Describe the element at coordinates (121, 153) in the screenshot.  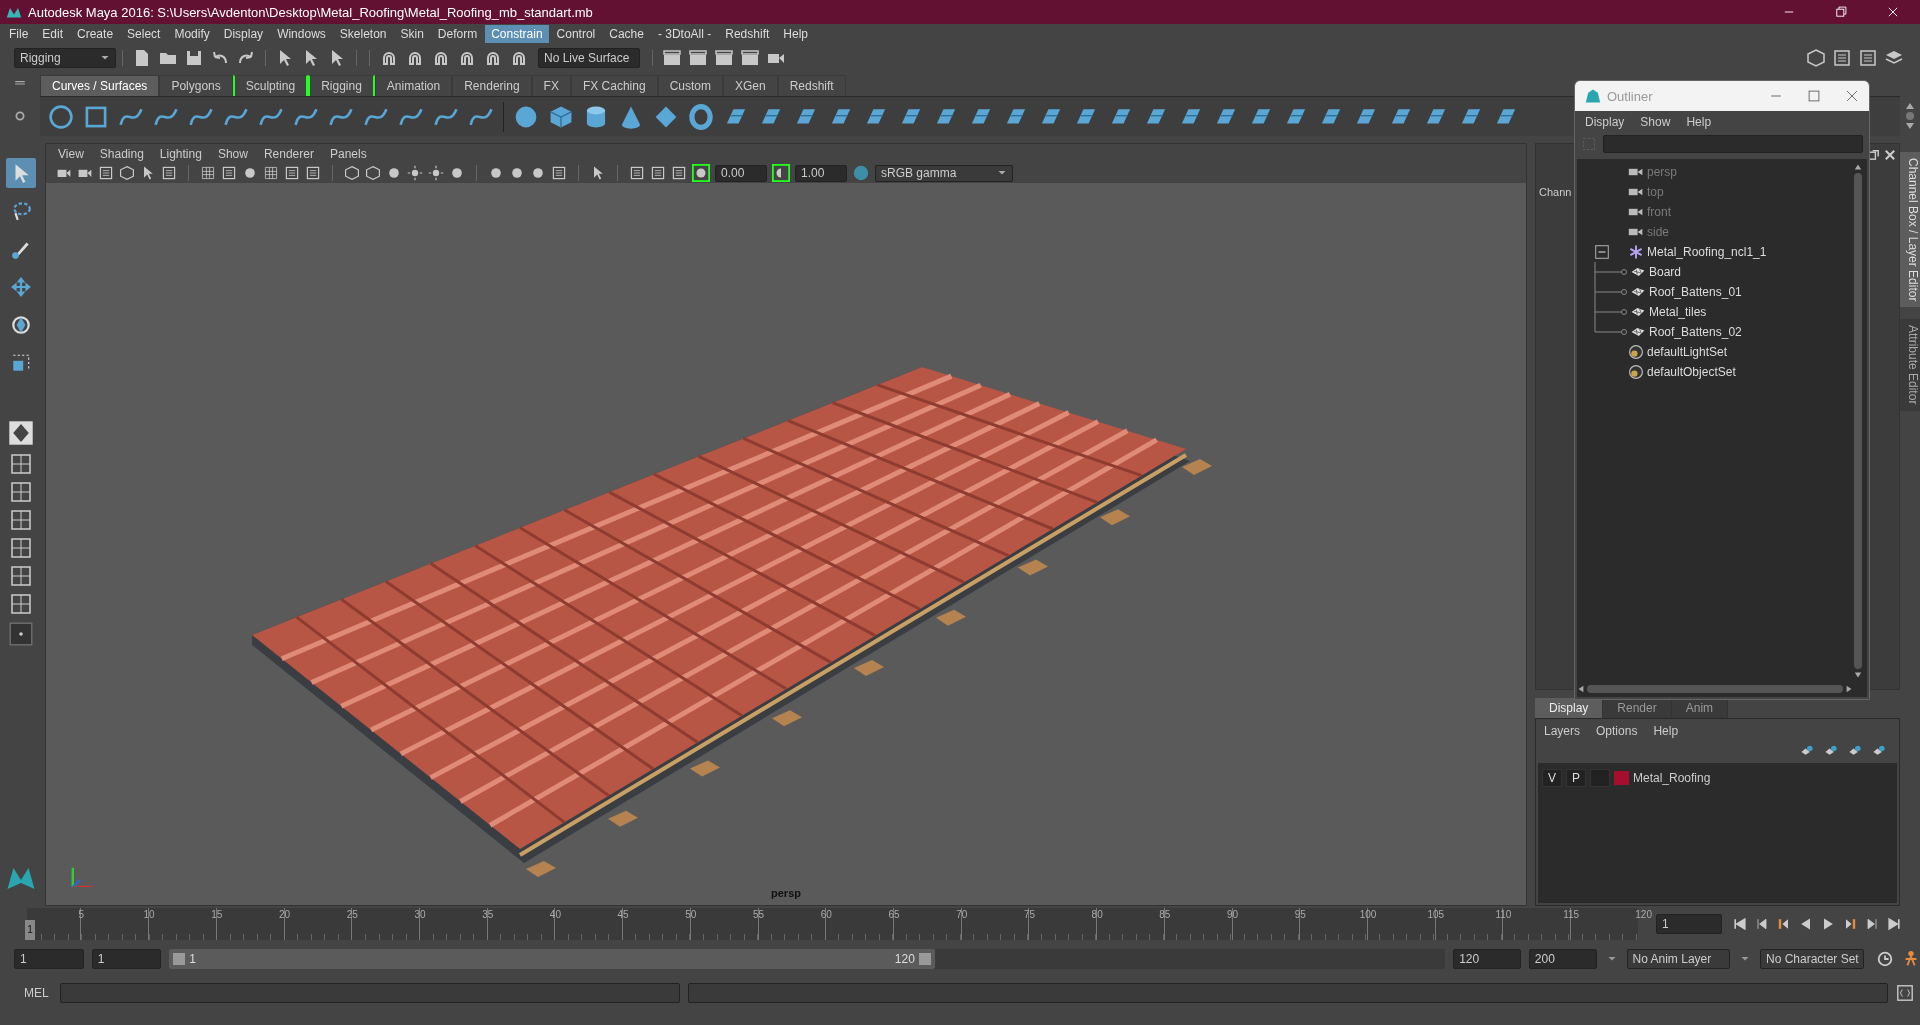
I see `viewport-menu: Shading` at that location.